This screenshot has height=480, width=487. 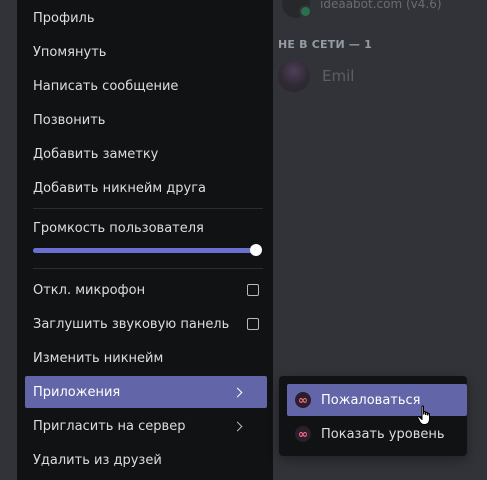 I want to click on submenu-item-show-level: ∞ Показать уровень, so click(x=377, y=434).